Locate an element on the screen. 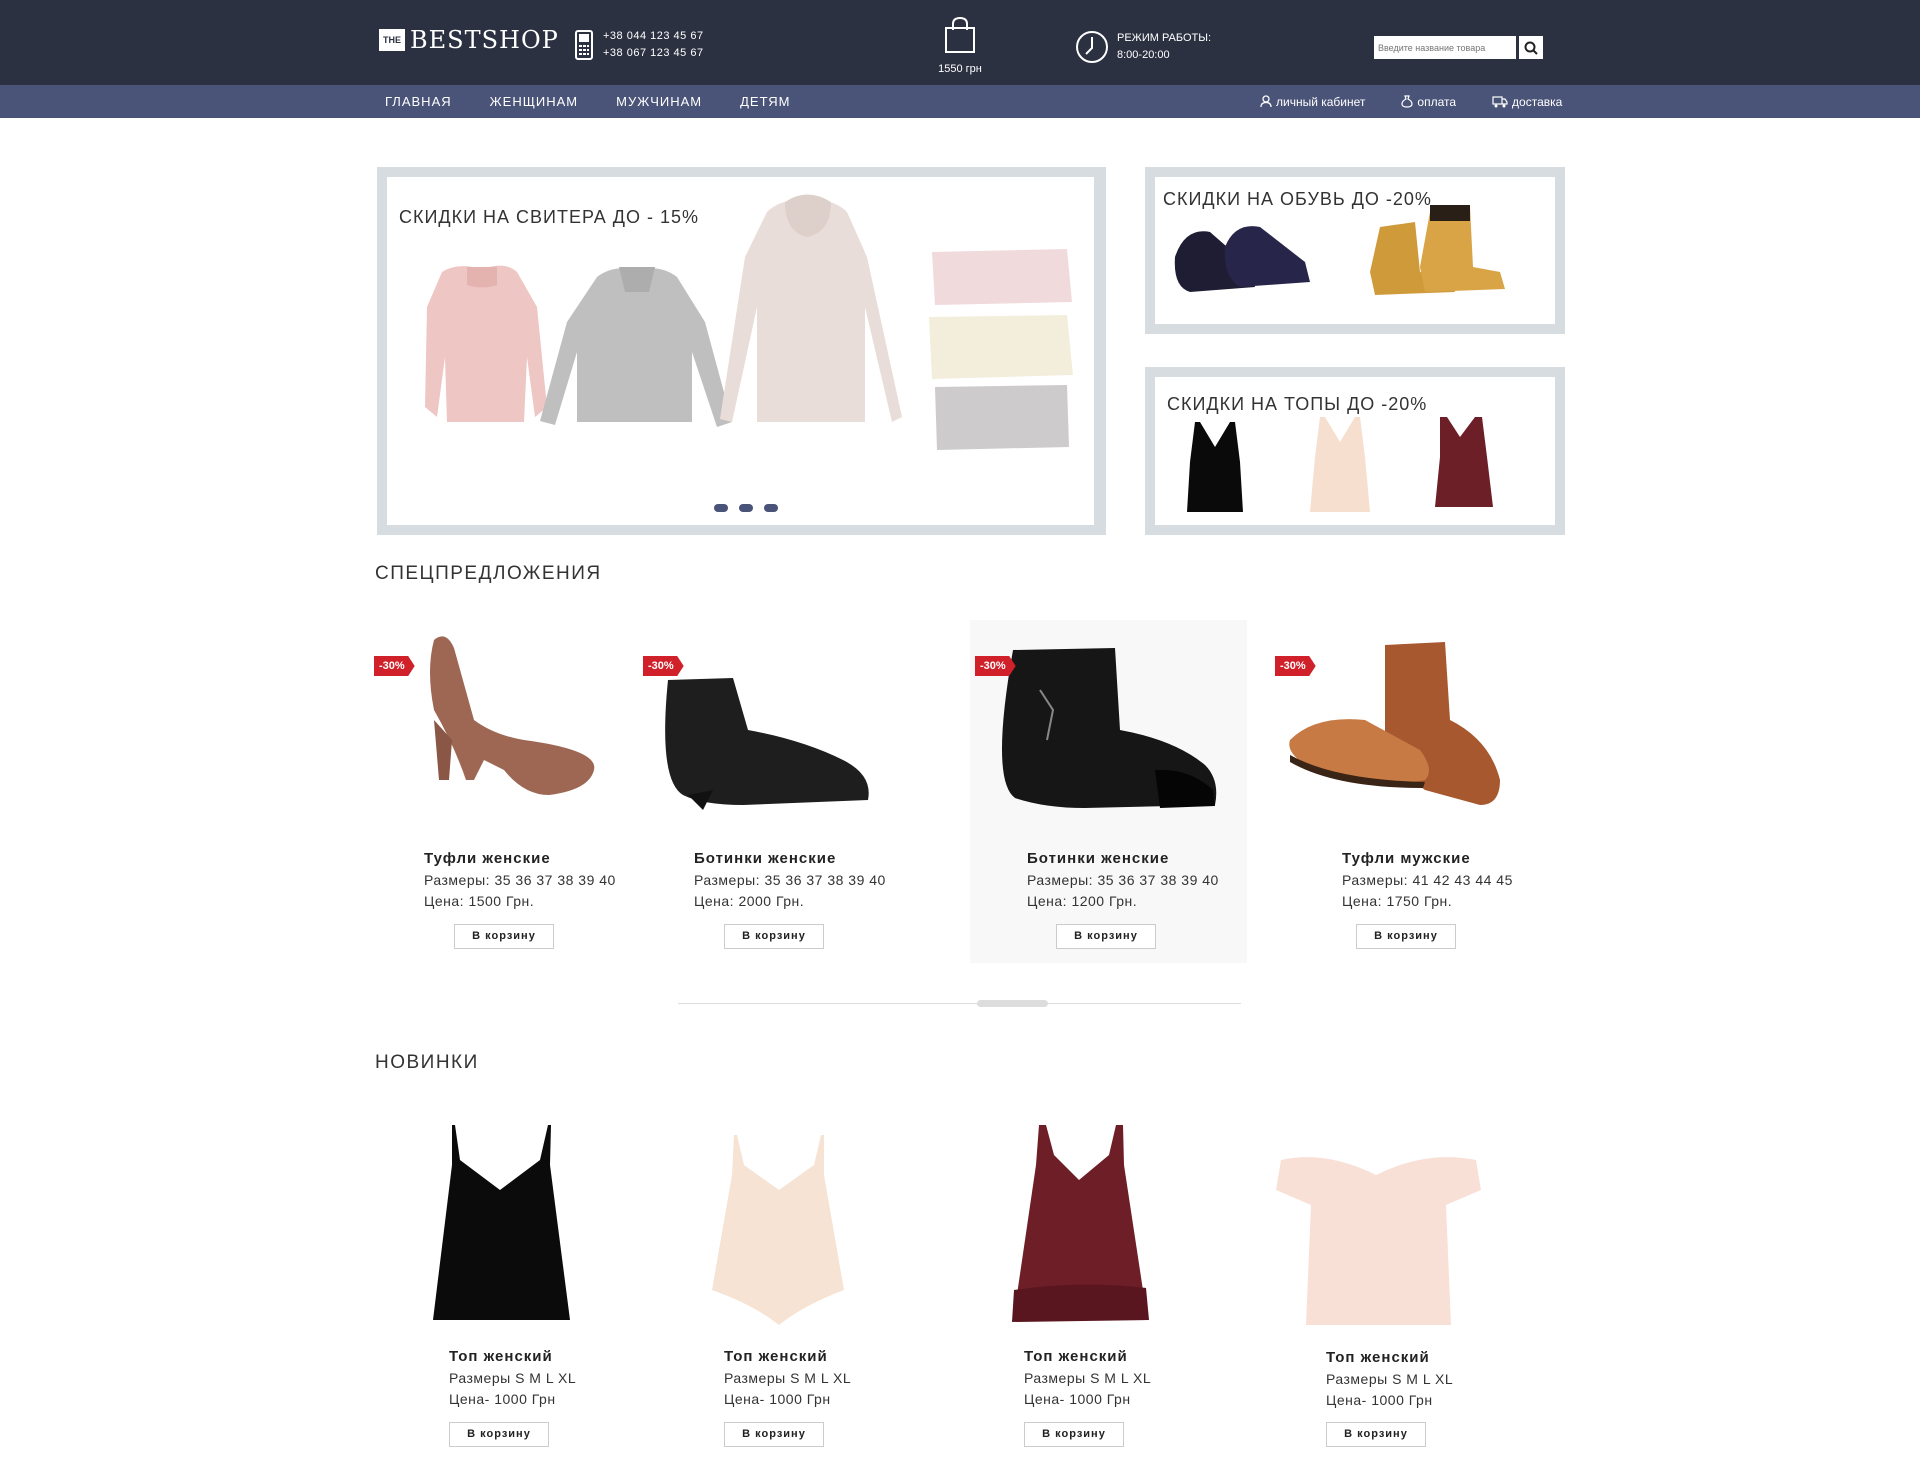 This screenshot has width=1920, height=1472. search-button is located at coordinates (1531, 47).